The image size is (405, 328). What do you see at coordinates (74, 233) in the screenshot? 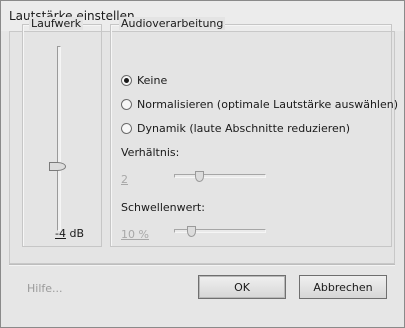
I see `volume-value-unit: dB` at bounding box center [74, 233].